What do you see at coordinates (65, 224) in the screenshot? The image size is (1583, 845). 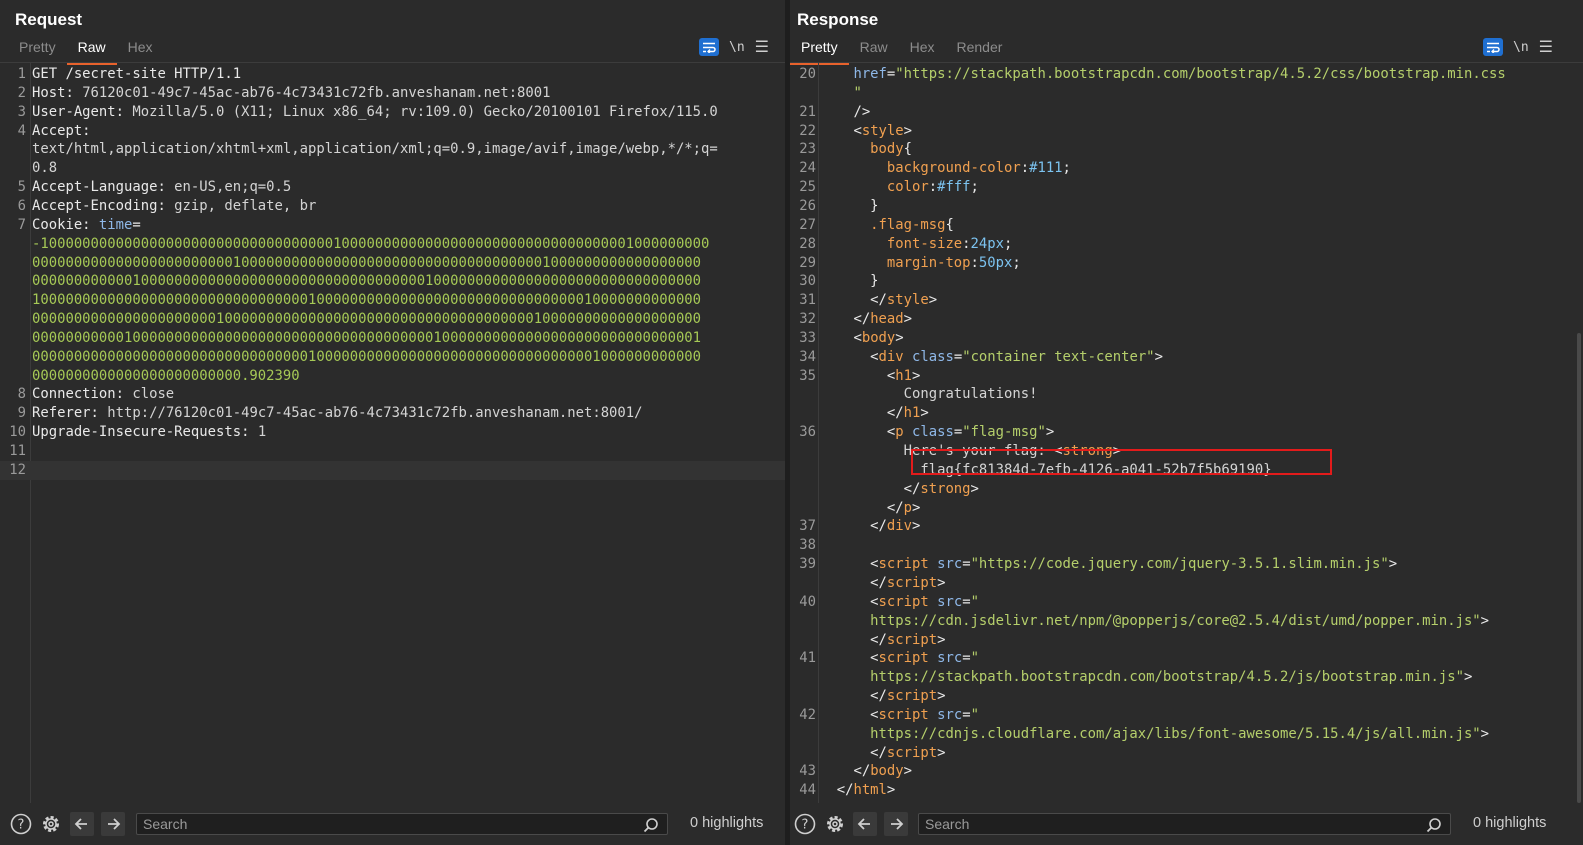 I see `code-token: Cookie:` at bounding box center [65, 224].